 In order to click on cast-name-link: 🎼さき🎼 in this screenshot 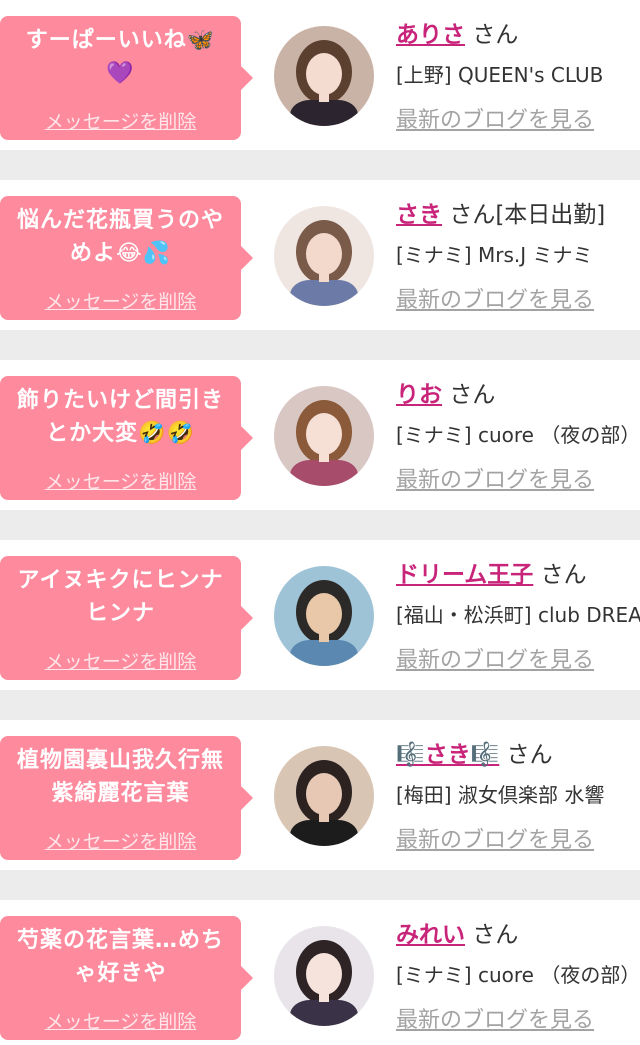, I will do `click(447, 755)`.